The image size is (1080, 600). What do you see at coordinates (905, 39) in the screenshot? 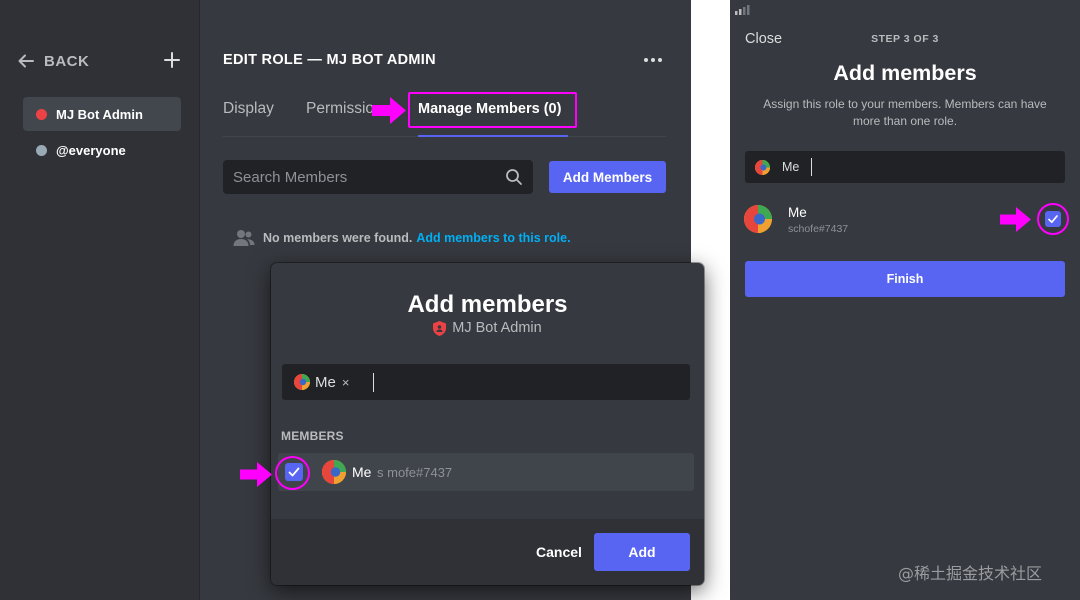
I see `step-indicator: STEP 3 OF 3` at bounding box center [905, 39].